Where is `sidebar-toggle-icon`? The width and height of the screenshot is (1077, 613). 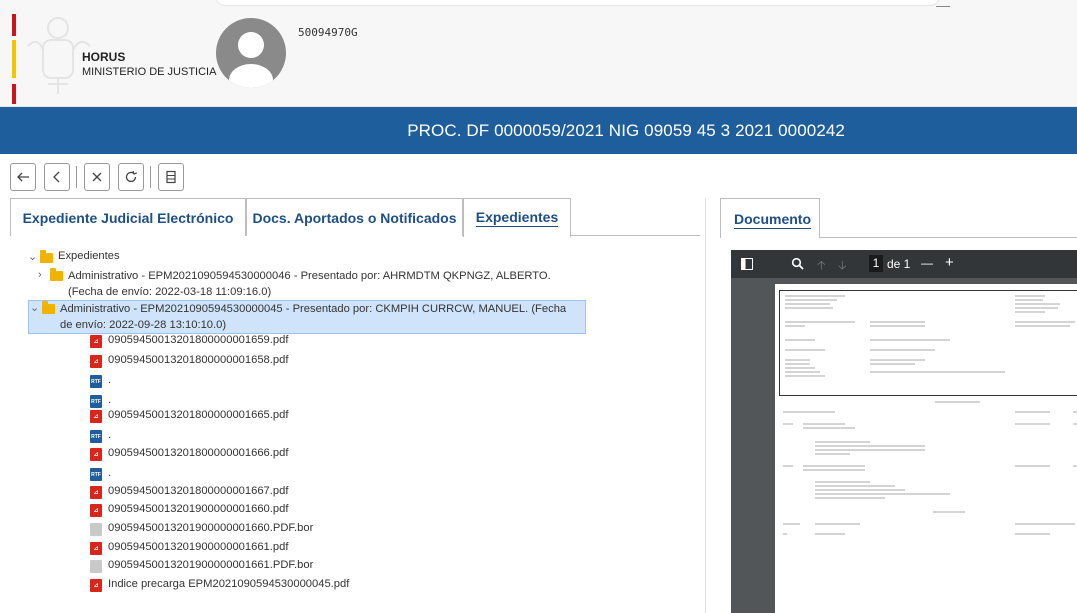
sidebar-toggle-icon is located at coordinates (747, 264).